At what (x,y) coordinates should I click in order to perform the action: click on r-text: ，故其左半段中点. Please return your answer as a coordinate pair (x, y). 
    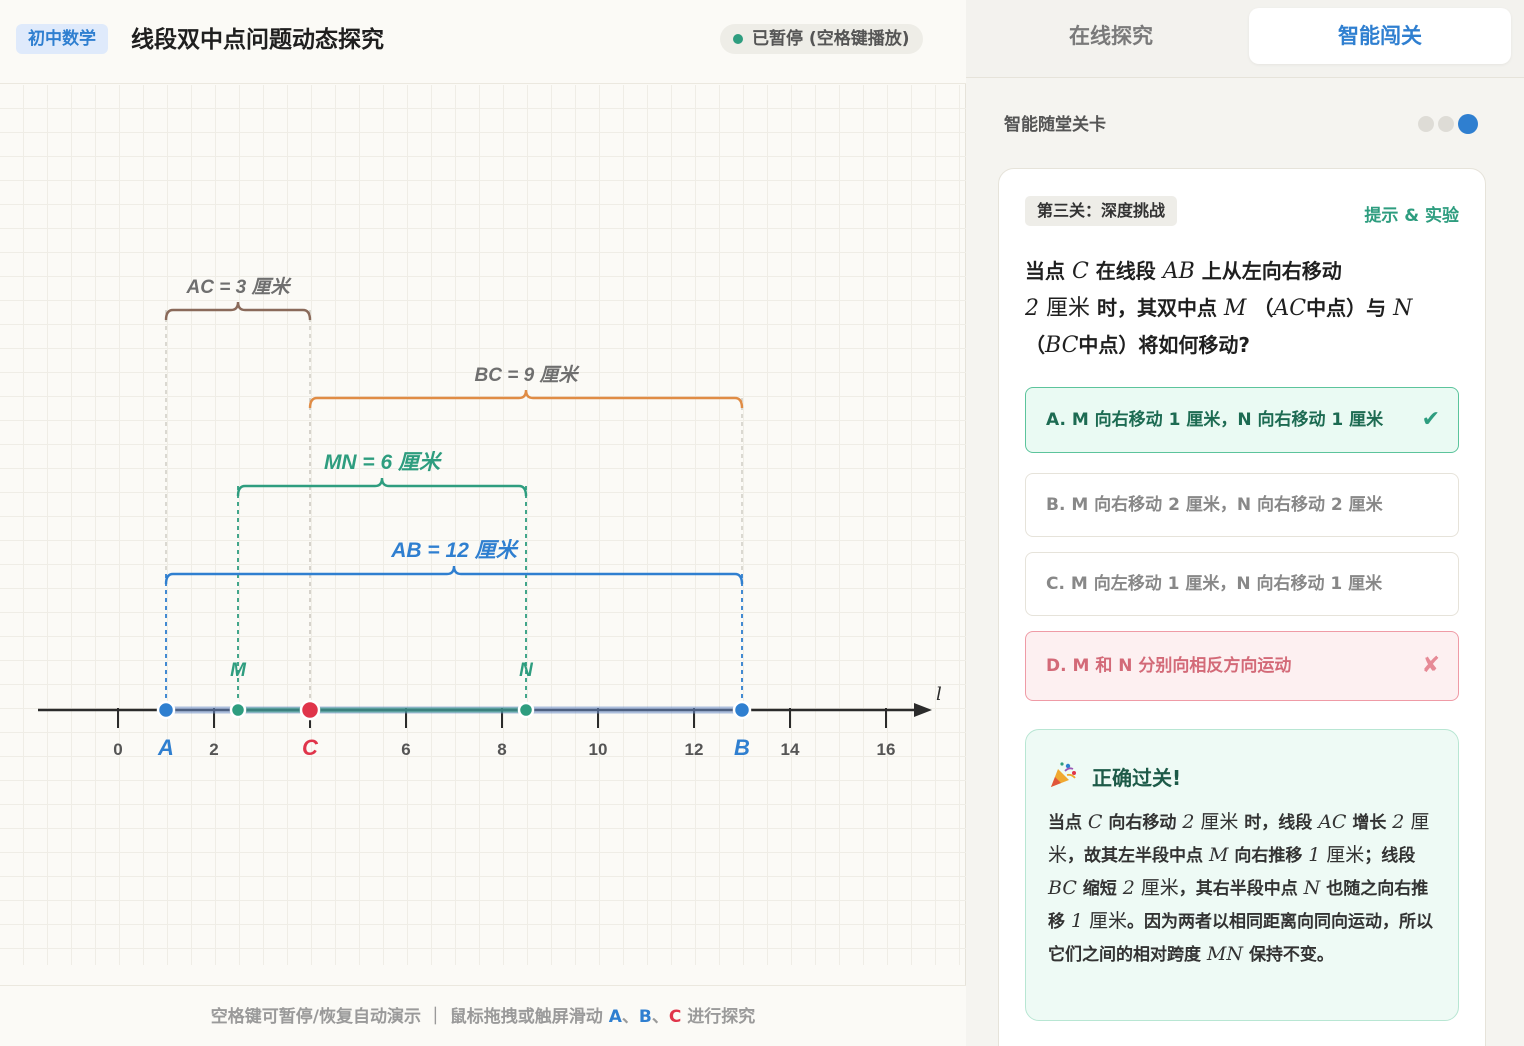
    Looking at the image, I should click on (1135, 856).